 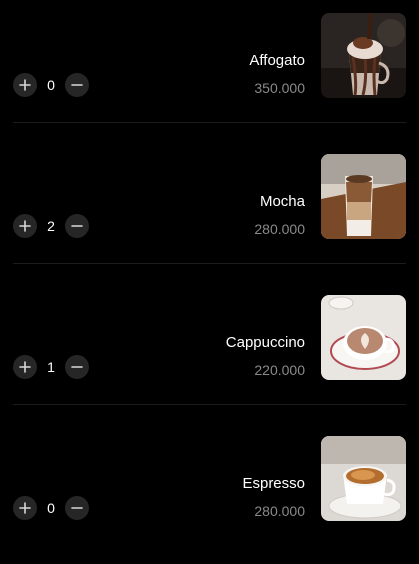 I want to click on item-price: 220.000, so click(x=279, y=370).